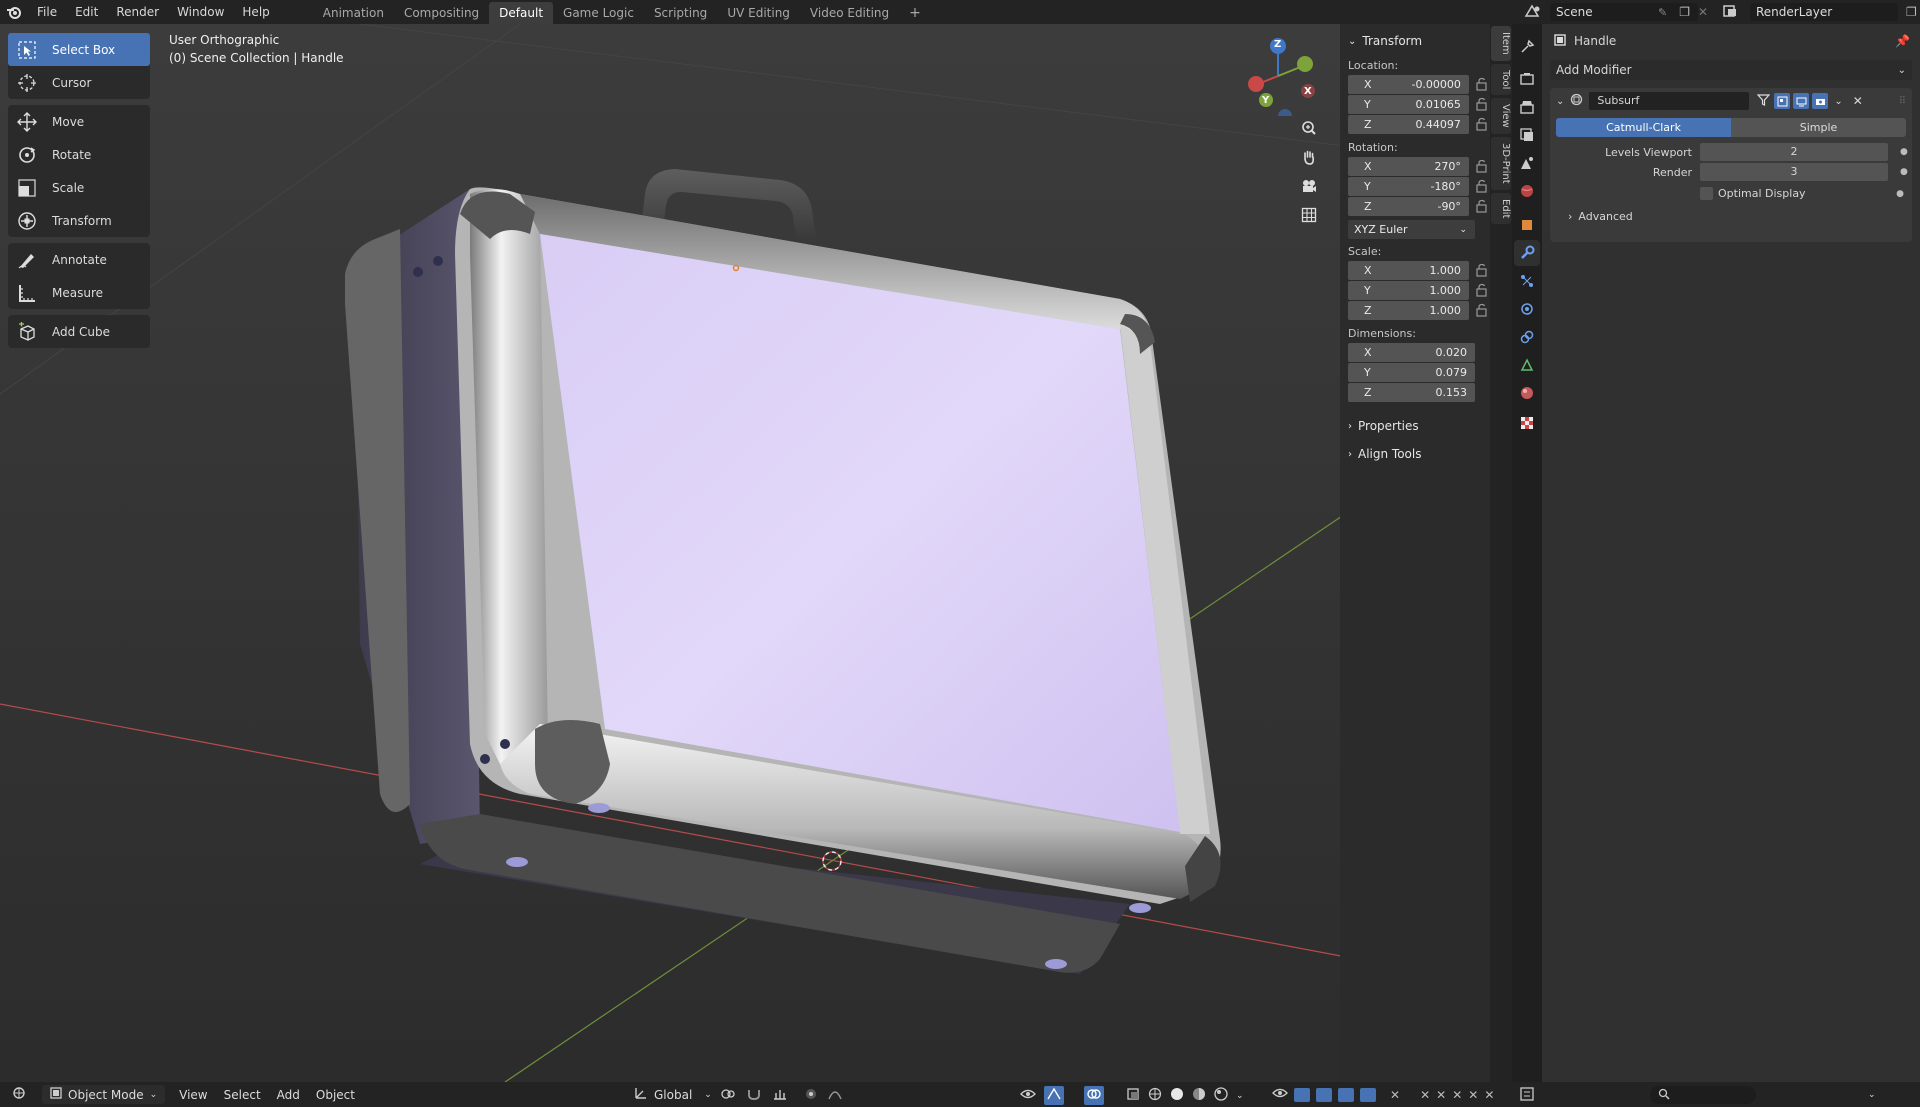 The width and height of the screenshot is (1920, 1107). I want to click on mode-dropdown: Object Mode ⌄, so click(104, 1094).